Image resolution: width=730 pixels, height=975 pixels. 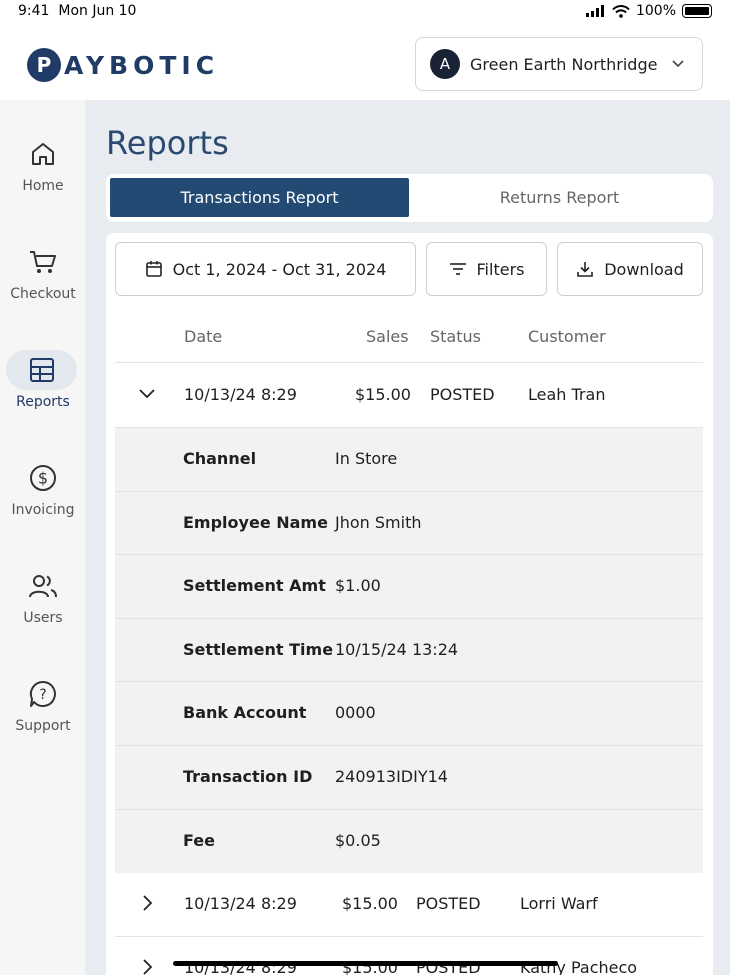 What do you see at coordinates (457, 269) in the screenshot?
I see `filter-icon` at bounding box center [457, 269].